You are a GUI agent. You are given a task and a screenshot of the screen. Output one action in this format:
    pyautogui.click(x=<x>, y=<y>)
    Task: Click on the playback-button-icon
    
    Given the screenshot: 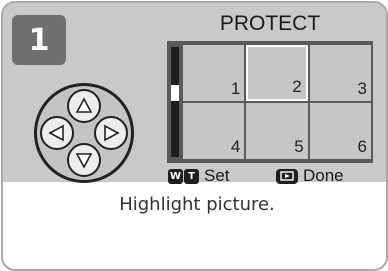 What is the action you would take?
    pyautogui.click(x=287, y=176)
    